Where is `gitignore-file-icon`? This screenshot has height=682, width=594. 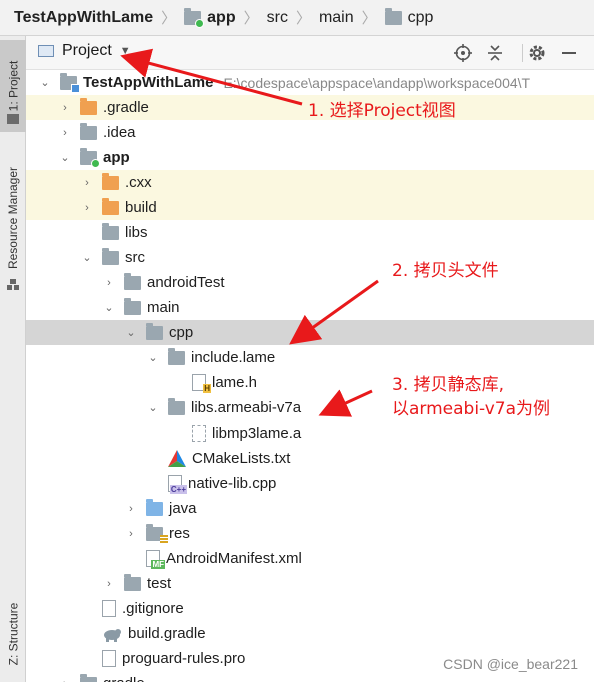
gitignore-file-icon is located at coordinates (109, 608).